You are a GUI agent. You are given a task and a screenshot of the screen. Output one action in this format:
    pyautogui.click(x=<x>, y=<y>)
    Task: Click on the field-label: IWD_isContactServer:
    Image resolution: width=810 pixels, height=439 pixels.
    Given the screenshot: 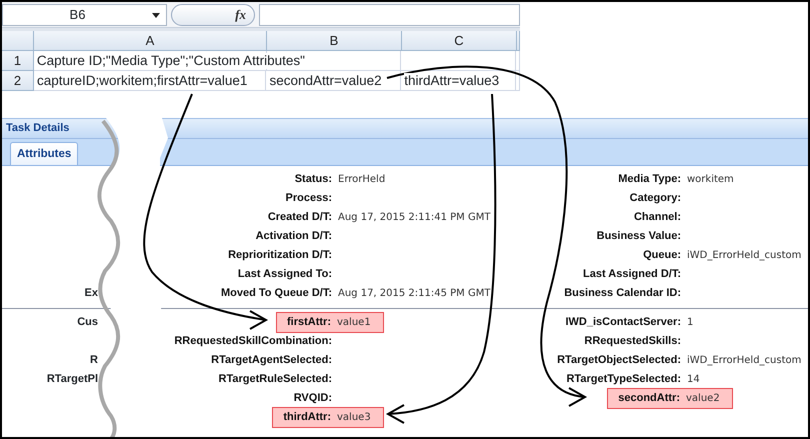 What is the action you would take?
    pyautogui.click(x=623, y=322)
    